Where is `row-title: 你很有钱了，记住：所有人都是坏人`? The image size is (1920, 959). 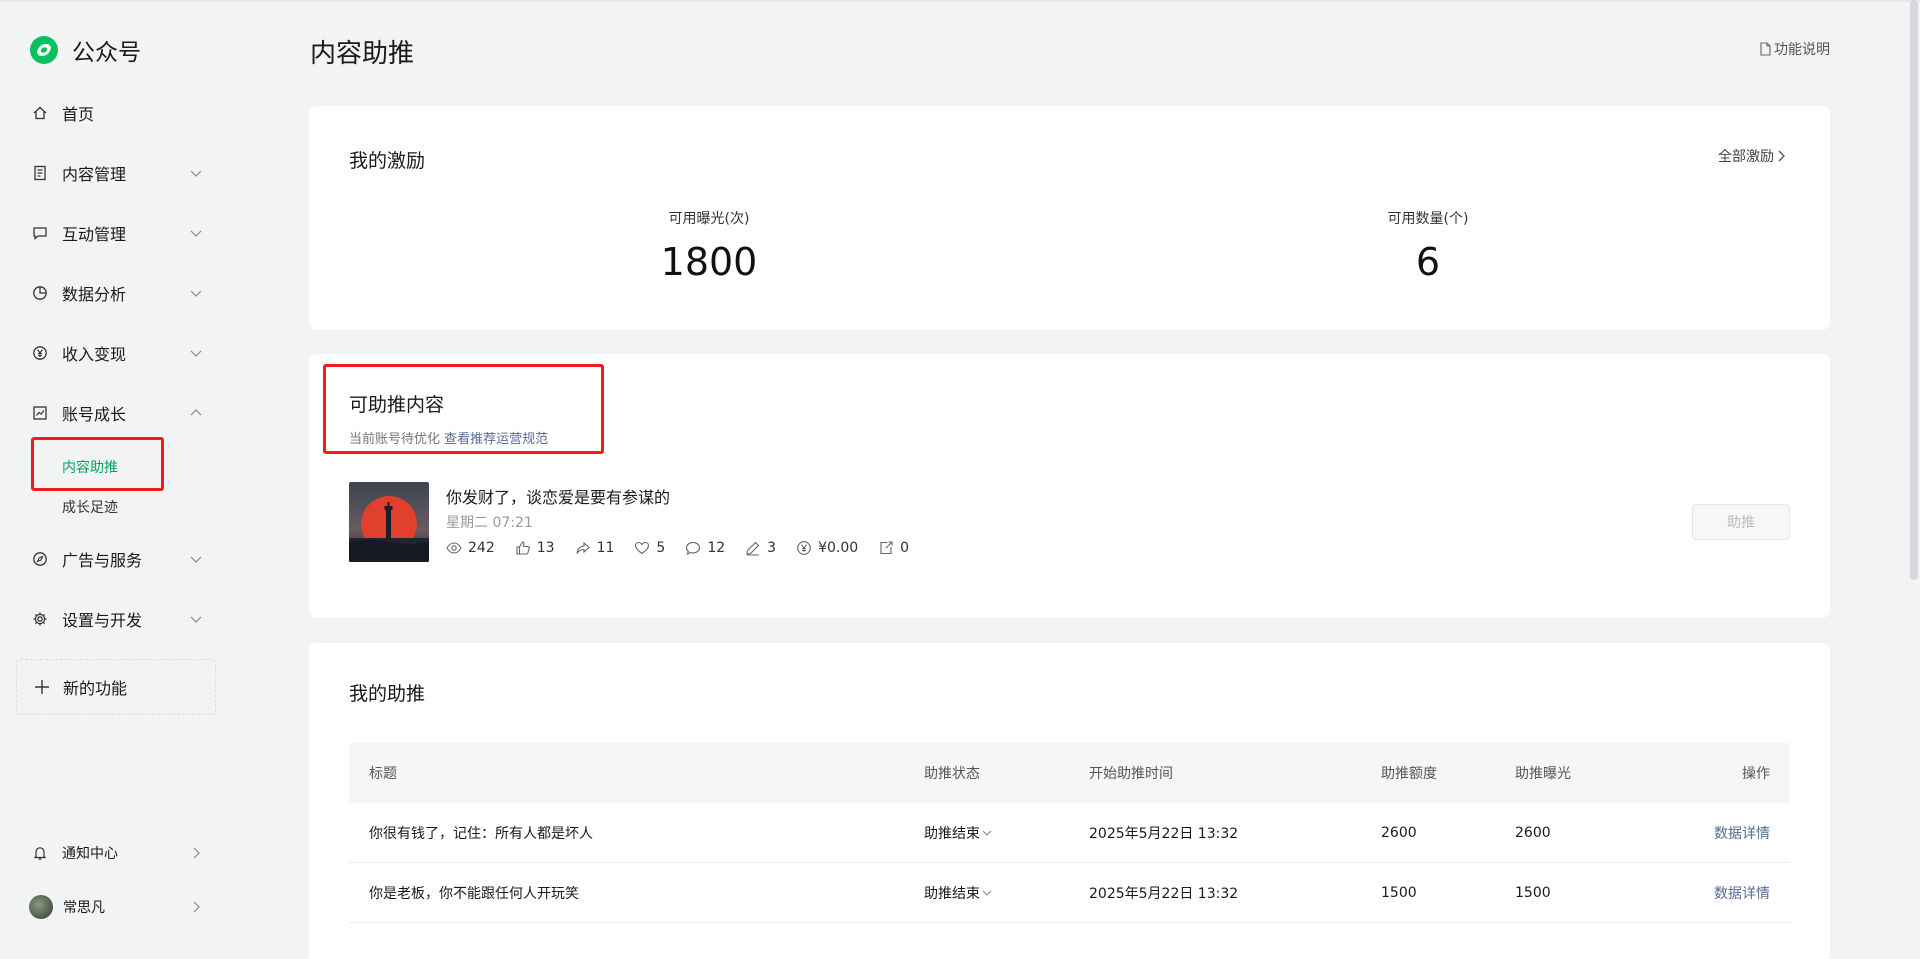 row-title: 你很有钱了，记住：所有人都是坏人 is located at coordinates (481, 833).